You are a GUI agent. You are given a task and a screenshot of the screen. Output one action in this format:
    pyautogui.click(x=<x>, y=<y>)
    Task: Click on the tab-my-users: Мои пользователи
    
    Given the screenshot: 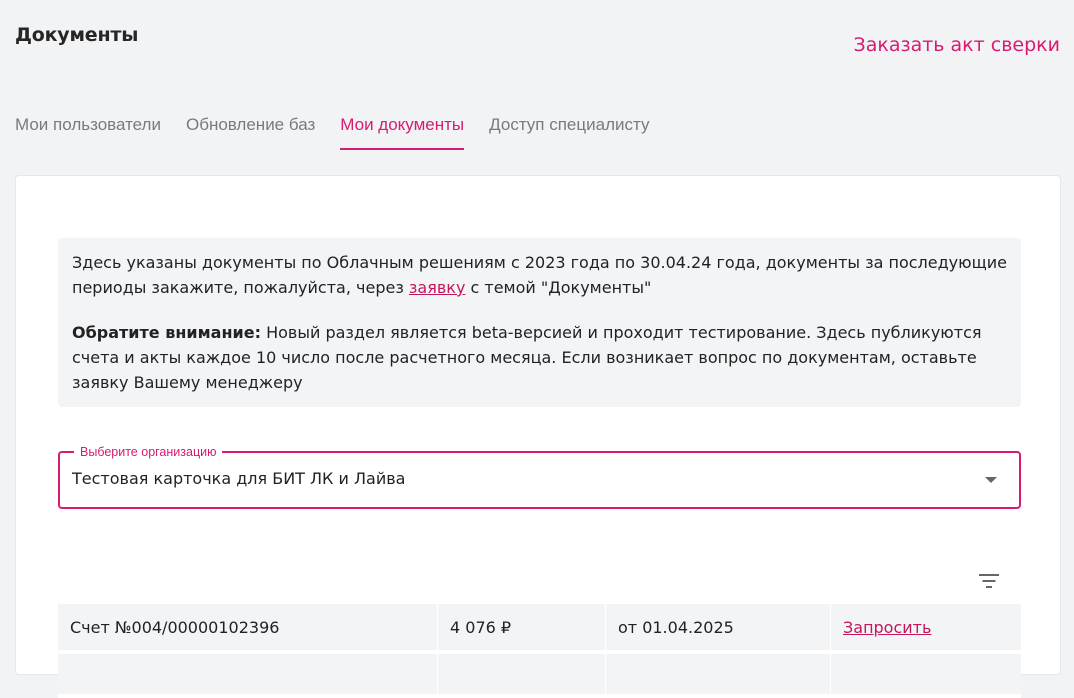 What is the action you would take?
    pyautogui.click(x=88, y=132)
    